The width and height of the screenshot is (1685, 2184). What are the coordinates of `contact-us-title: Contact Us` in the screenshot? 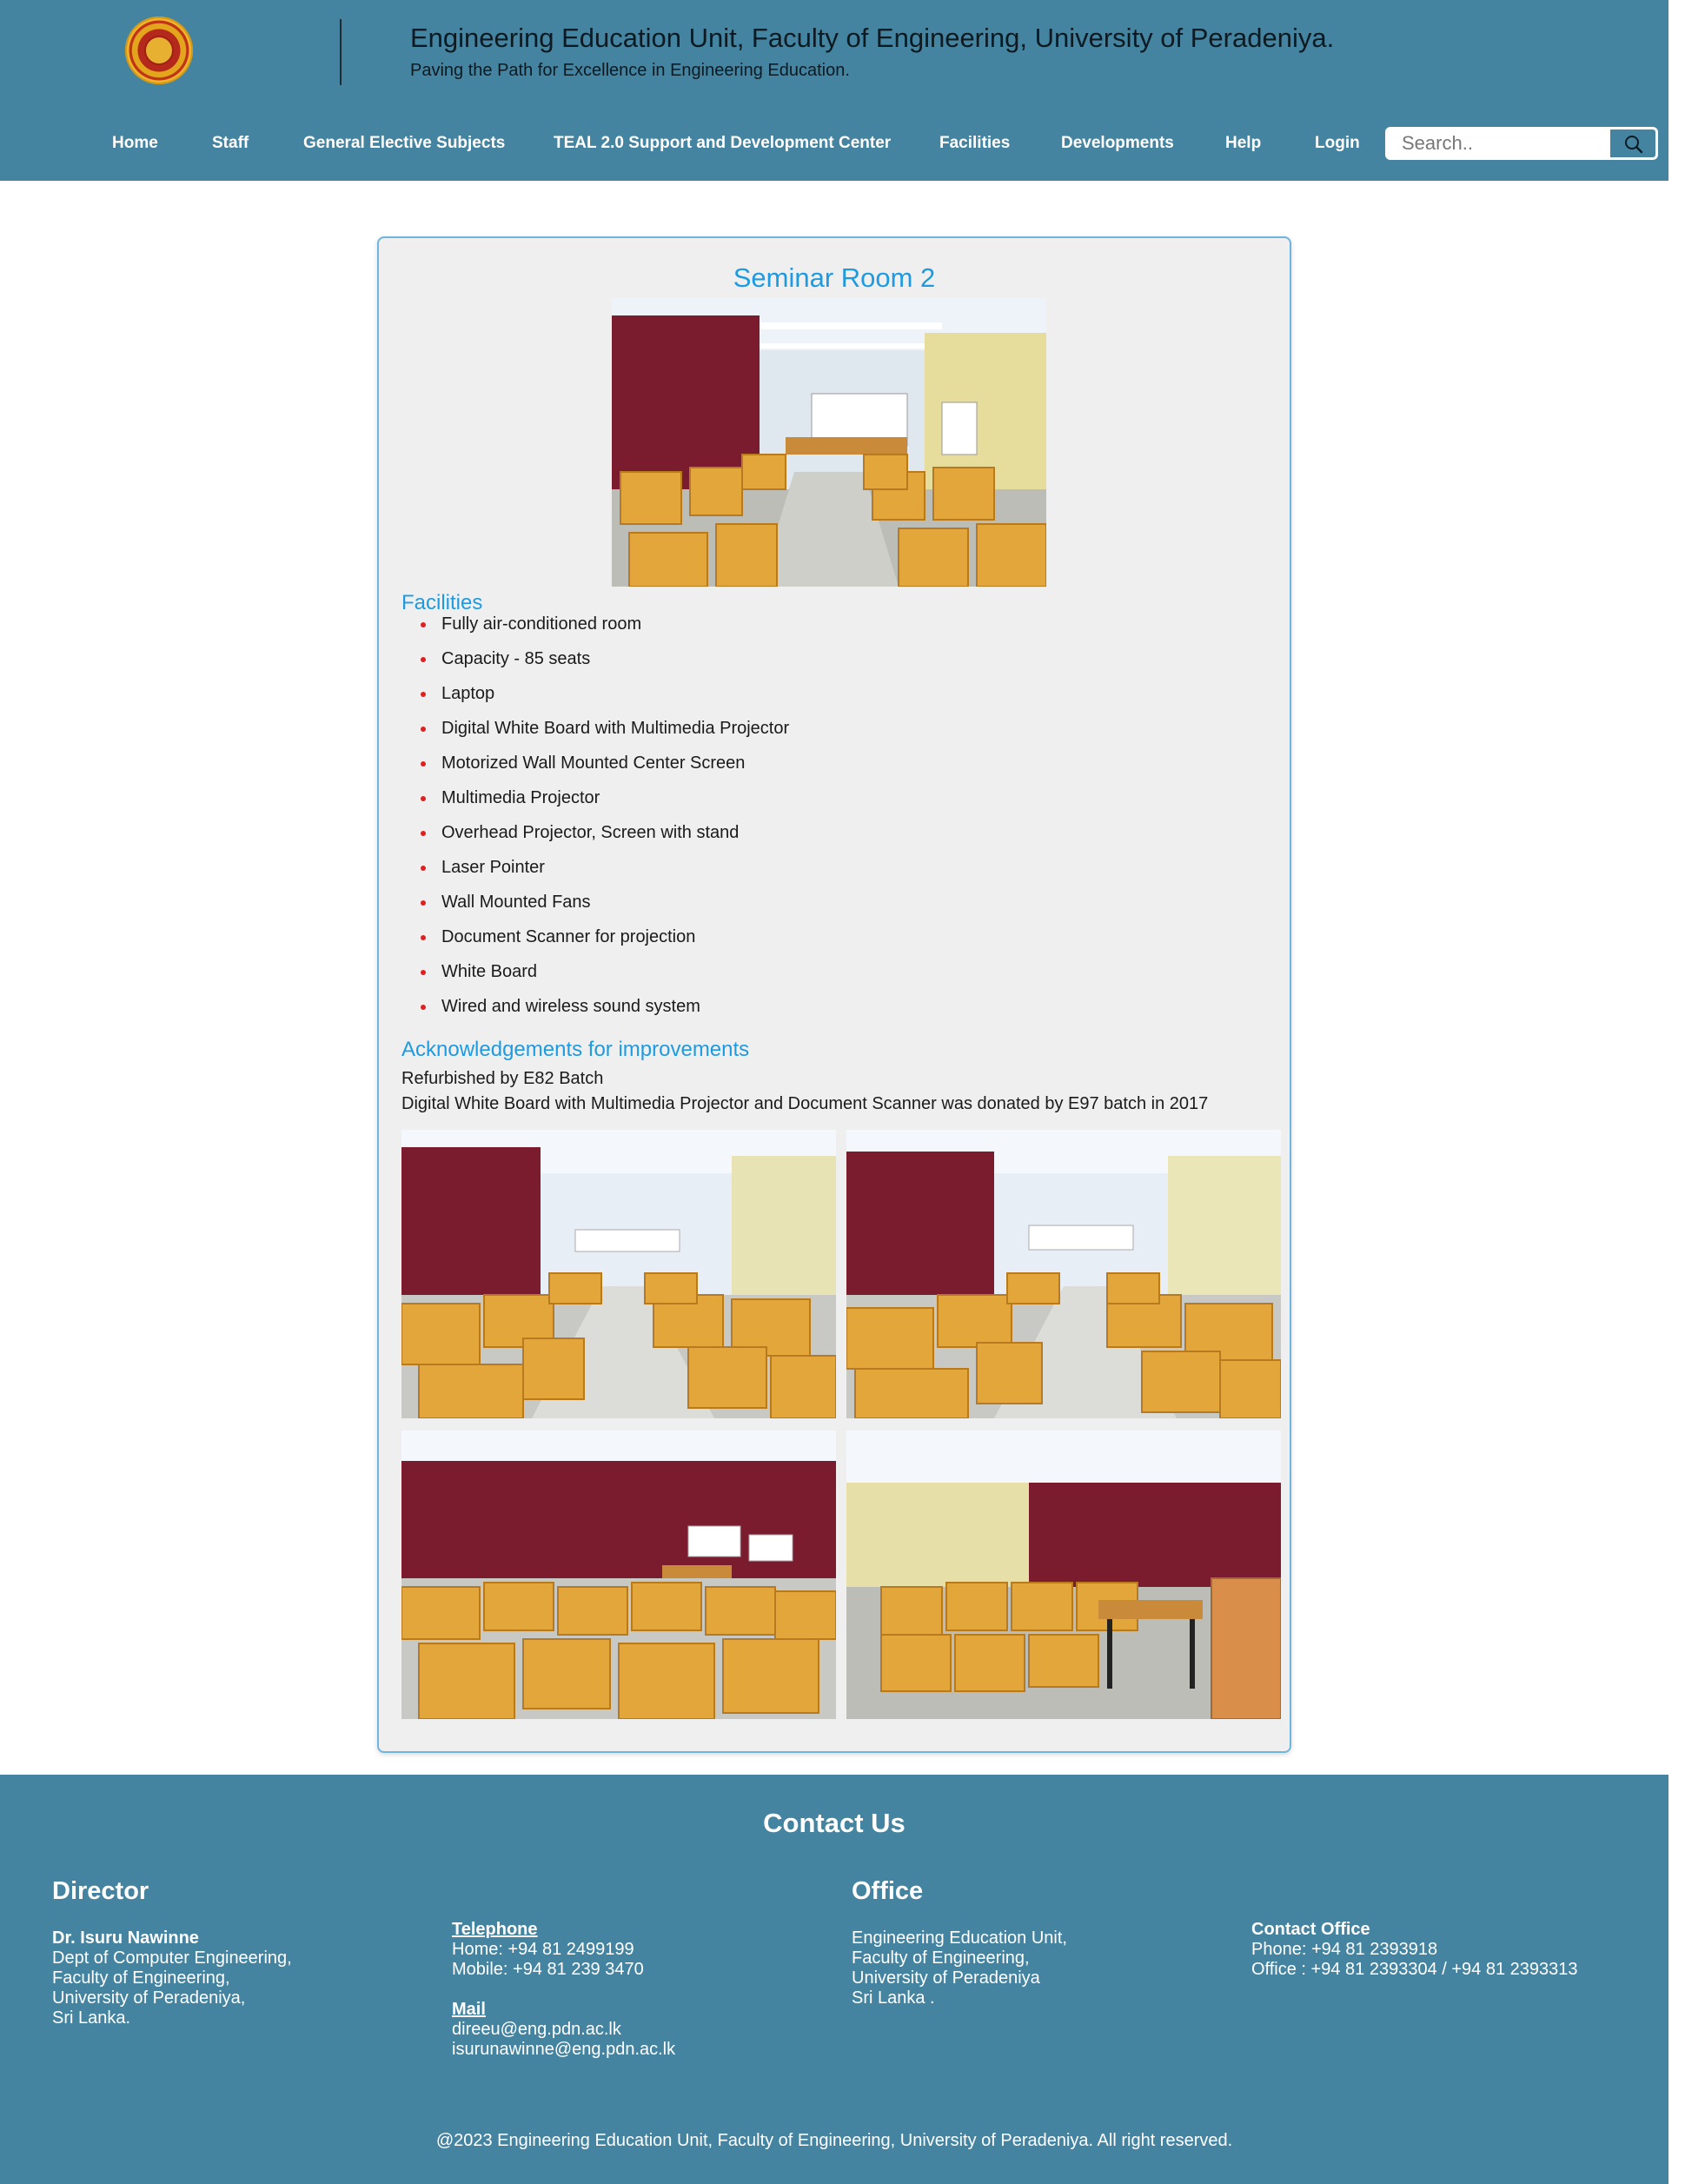 It's located at (834, 1823).